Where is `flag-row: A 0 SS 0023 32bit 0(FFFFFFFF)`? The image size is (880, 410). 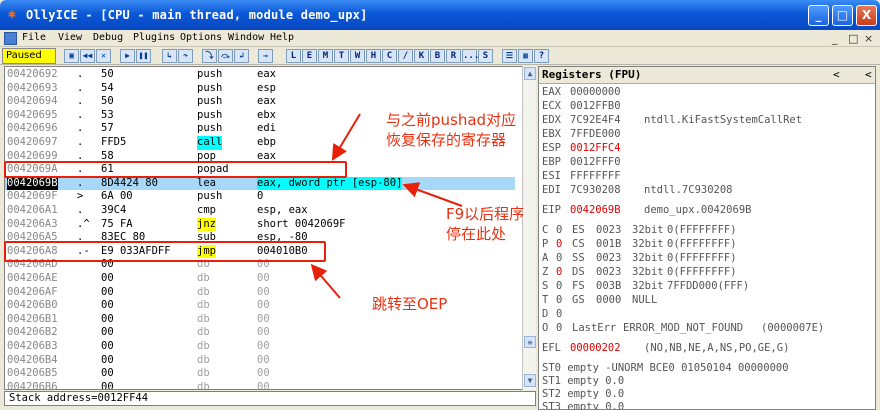
flag-row: A 0 SS 0023 32bit 0(FFFFFFFF) is located at coordinates (707, 258).